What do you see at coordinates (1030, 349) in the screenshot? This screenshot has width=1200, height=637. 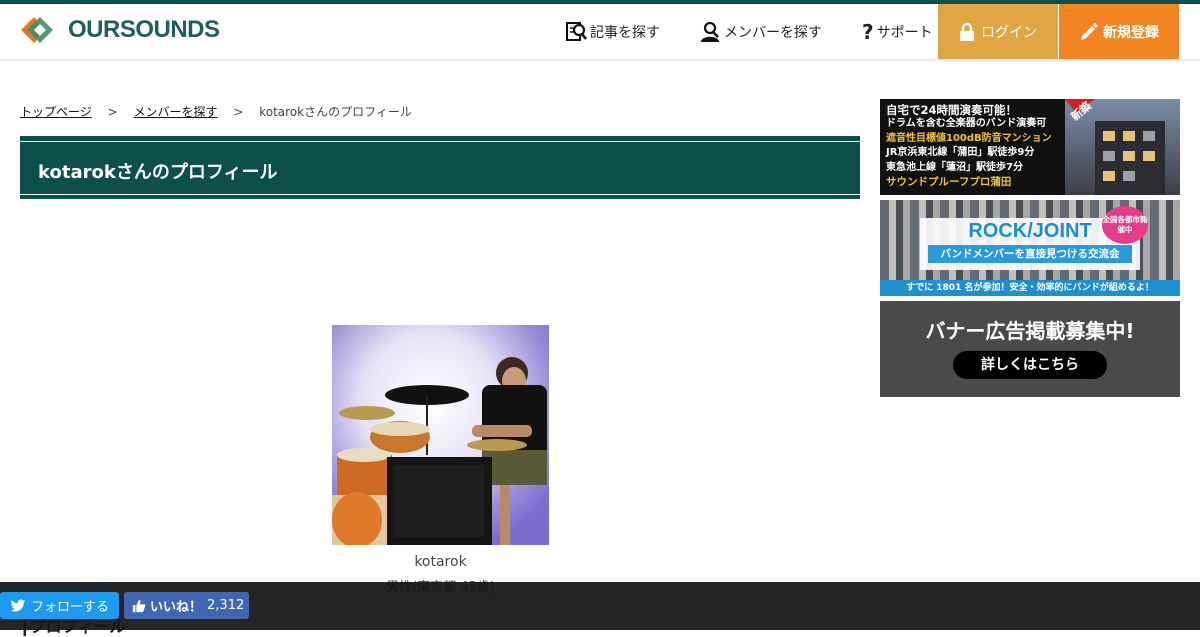 I see `banner-ad-recruit: バナー広告掲載募集中! 詳しくはこちら` at bounding box center [1030, 349].